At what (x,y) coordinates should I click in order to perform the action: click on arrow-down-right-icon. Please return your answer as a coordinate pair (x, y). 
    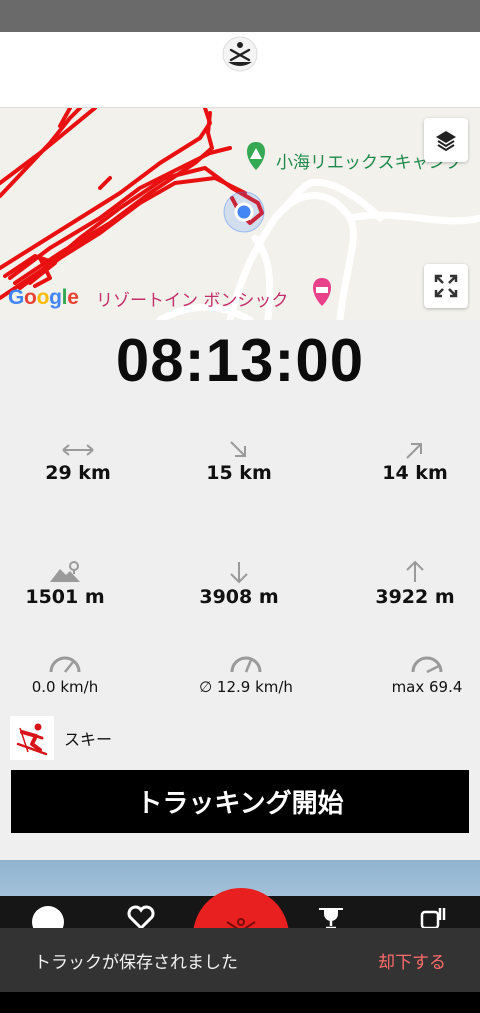
    Looking at the image, I should click on (238, 449).